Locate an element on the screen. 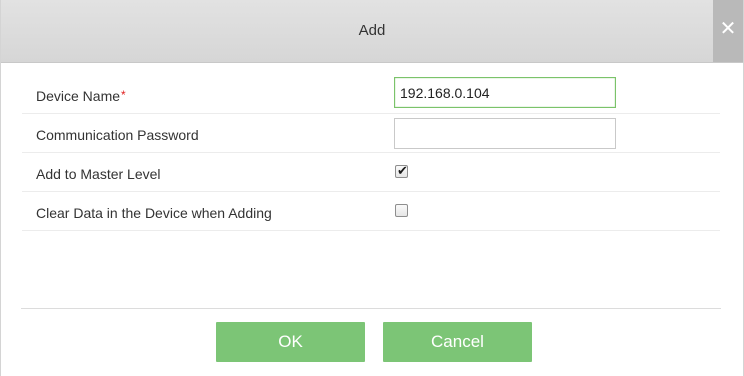 This screenshot has width=744, height=376. device-name-label: Device Name* is located at coordinates (81, 96).